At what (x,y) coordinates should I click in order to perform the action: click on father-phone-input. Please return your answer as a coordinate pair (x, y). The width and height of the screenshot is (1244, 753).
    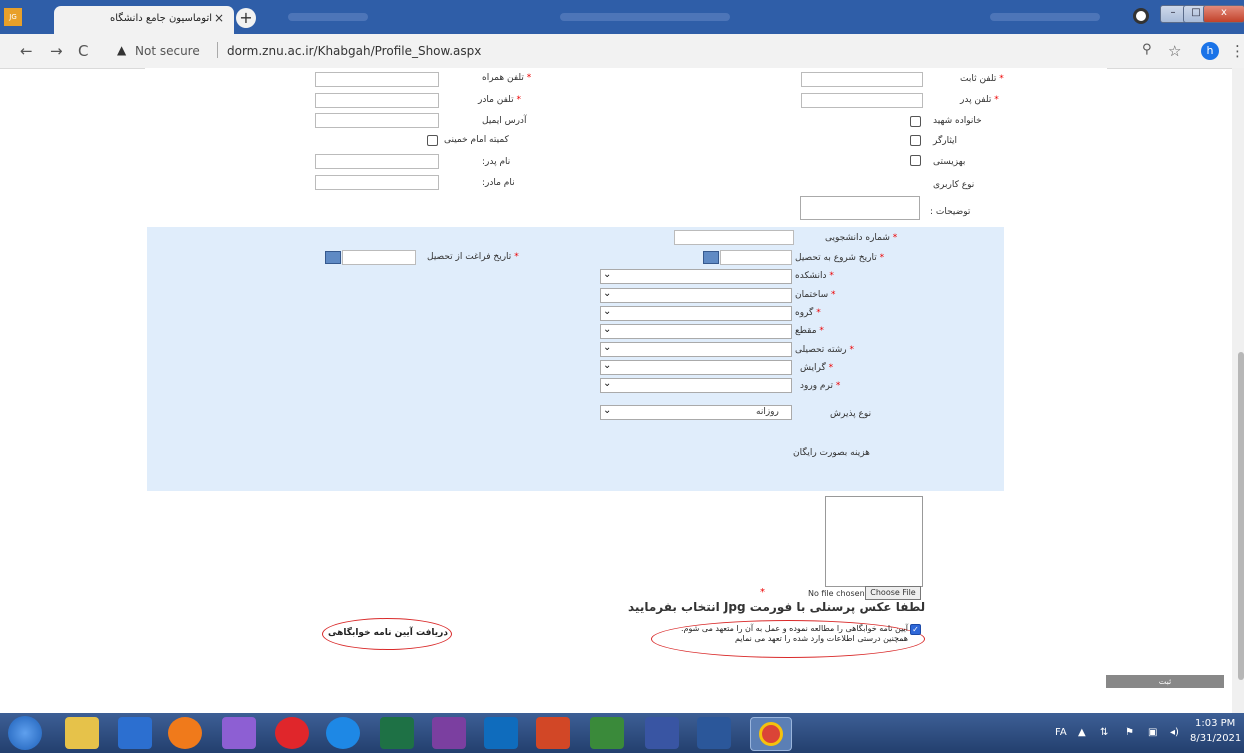
    Looking at the image, I should click on (862, 100).